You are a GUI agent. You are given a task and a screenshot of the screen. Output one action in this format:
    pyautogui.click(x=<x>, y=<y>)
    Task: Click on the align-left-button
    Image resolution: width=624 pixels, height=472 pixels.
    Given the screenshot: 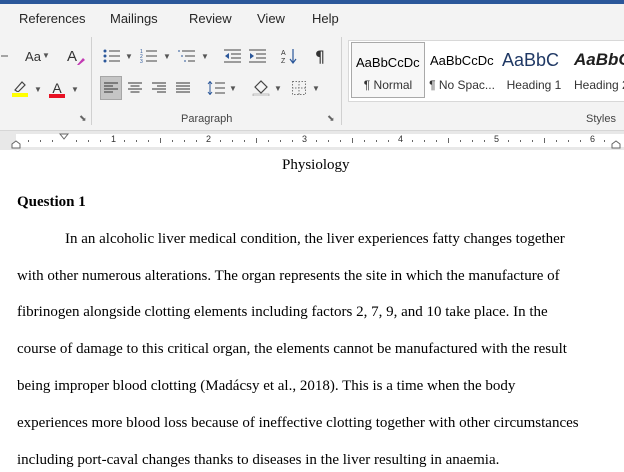 What is the action you would take?
    pyautogui.click(x=111, y=88)
    